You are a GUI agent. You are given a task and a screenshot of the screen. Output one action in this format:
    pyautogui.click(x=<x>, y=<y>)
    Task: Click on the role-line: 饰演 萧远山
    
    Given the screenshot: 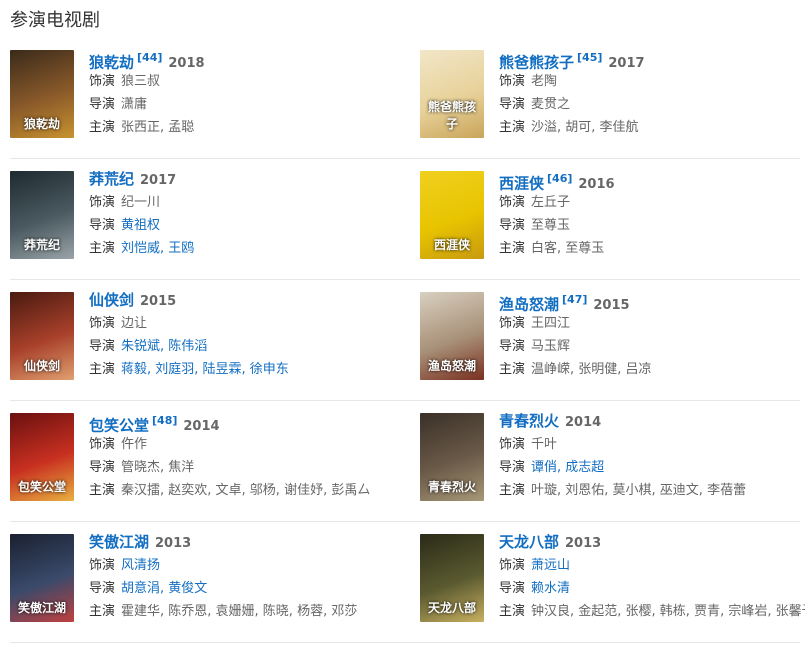 What is the action you would take?
    pyautogui.click(x=649, y=565)
    